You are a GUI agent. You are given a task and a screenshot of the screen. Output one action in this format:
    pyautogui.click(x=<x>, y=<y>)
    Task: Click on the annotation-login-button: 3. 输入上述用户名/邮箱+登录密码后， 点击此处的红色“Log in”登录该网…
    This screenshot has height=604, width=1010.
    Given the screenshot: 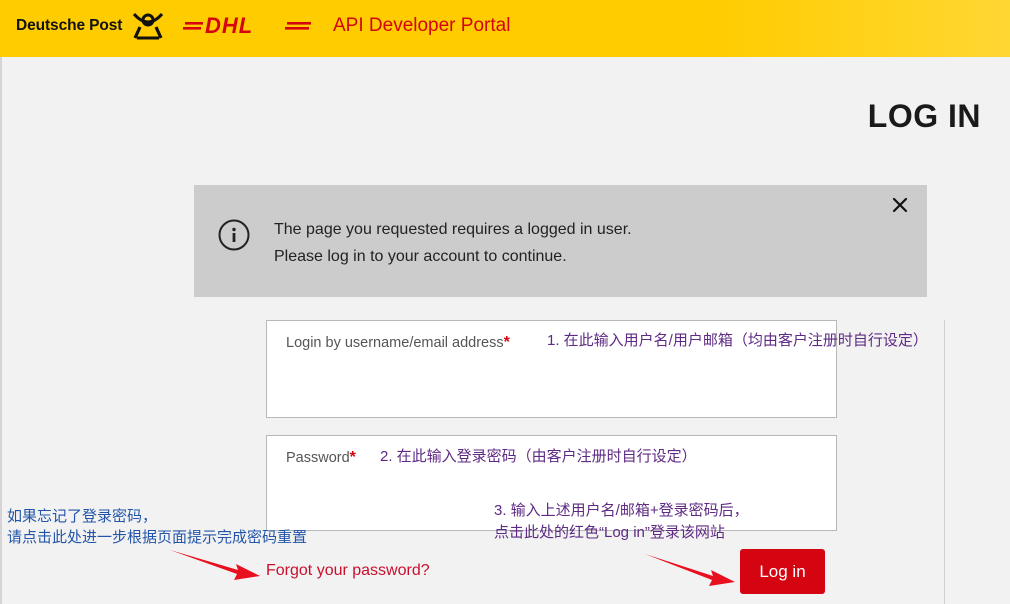 What is the action you would take?
    pyautogui.click(x=621, y=522)
    